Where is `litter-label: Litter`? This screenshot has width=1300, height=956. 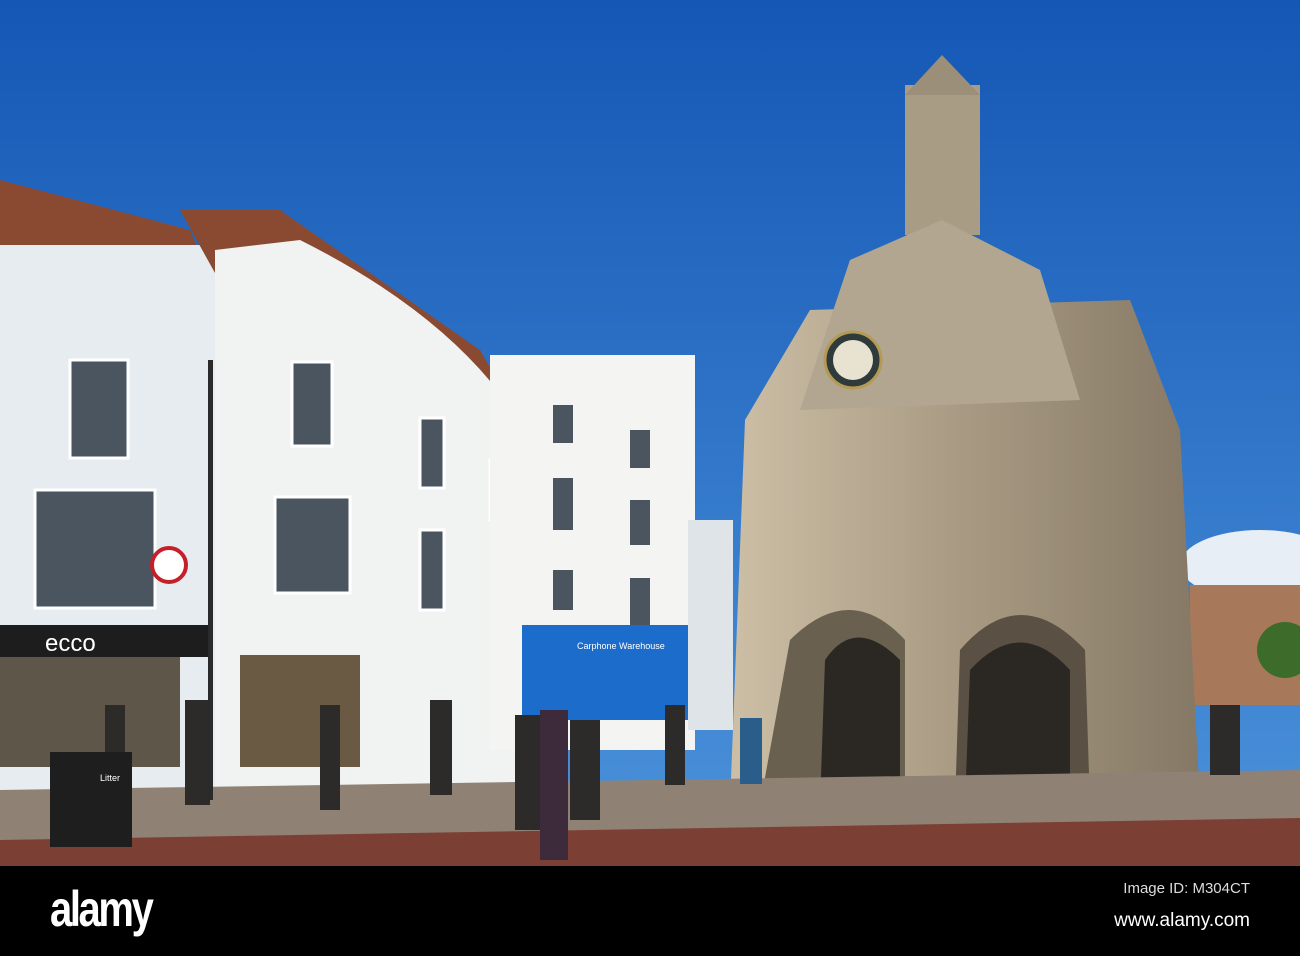 litter-label: Litter is located at coordinates (110, 778).